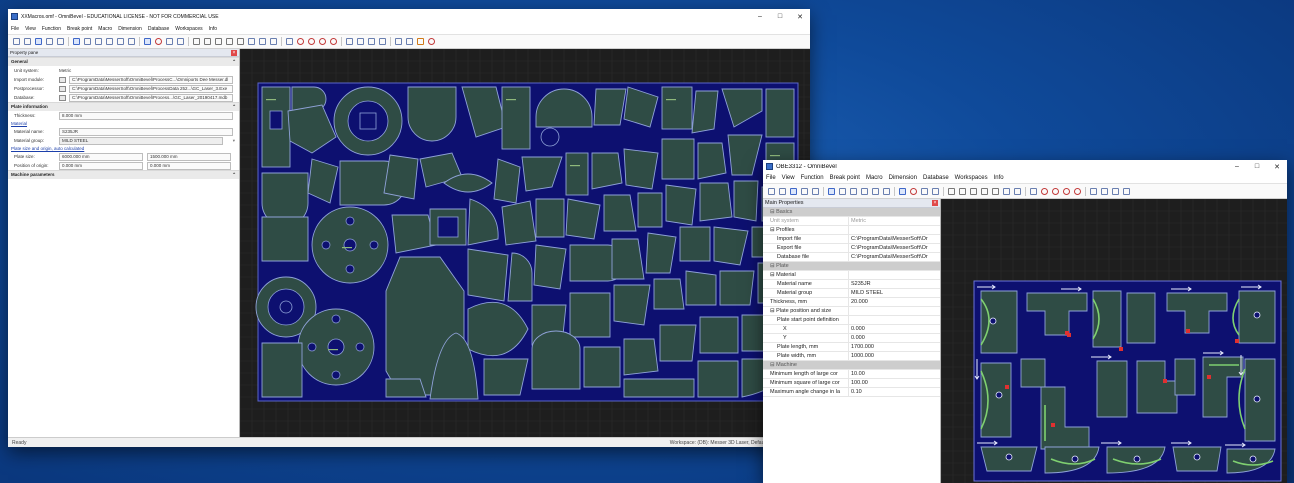 This screenshot has width=1294, height=483. What do you see at coordinates (101, 165) in the screenshot?
I see `origin-x-field: 0.000 mm` at bounding box center [101, 165].